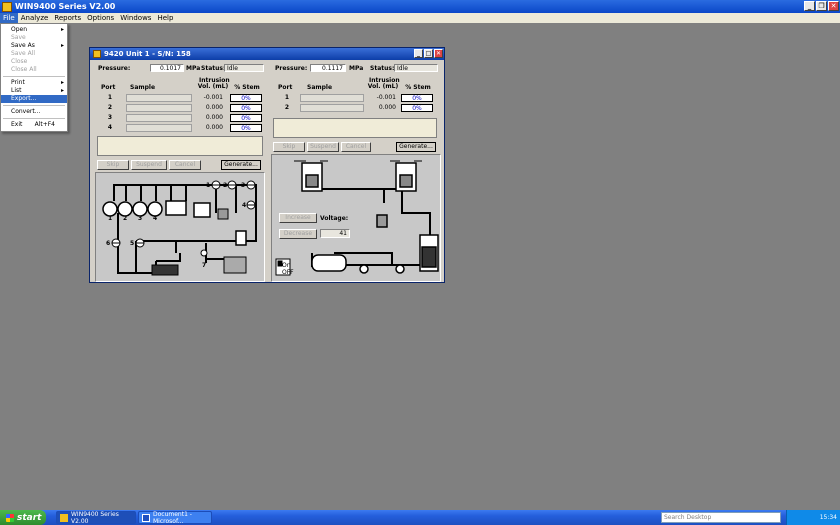 Image resolution: width=840 pixels, height=525 pixels. What do you see at coordinates (24, 69) in the screenshot?
I see `file-menu-close-all: Close All` at bounding box center [24, 69].